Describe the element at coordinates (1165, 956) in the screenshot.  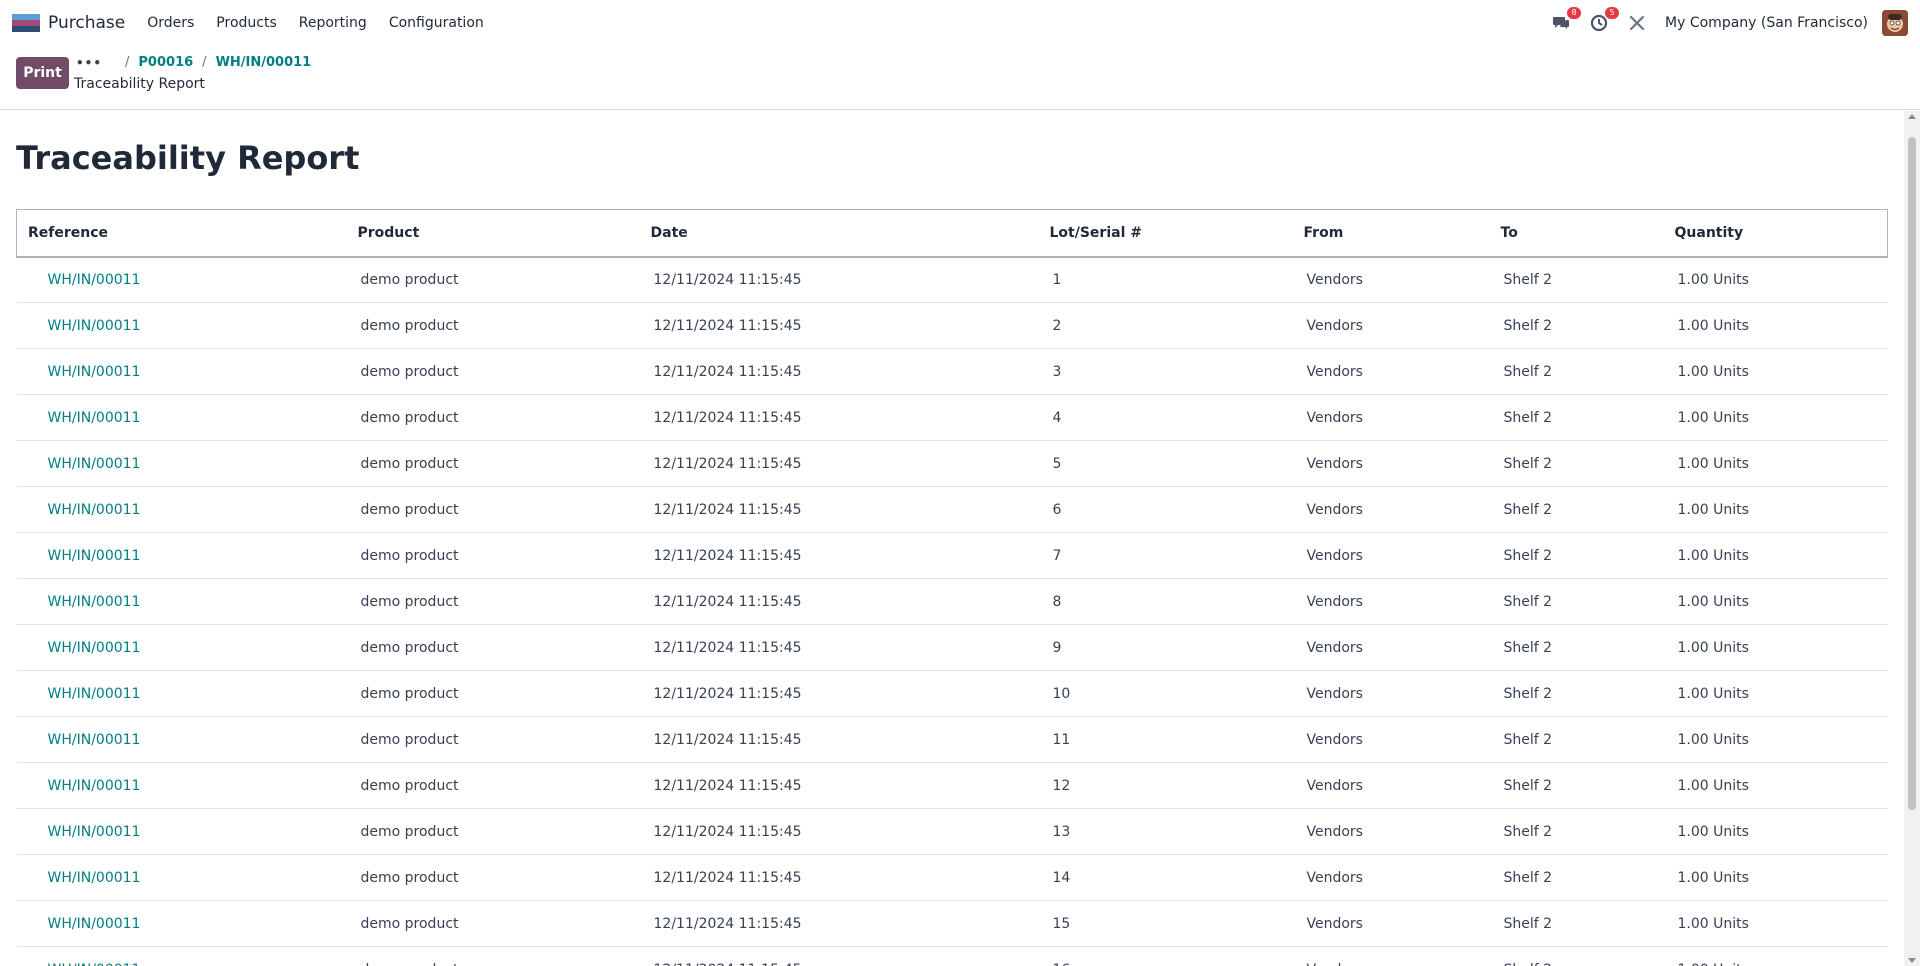
I see `cell-lot-serial: 16` at that location.